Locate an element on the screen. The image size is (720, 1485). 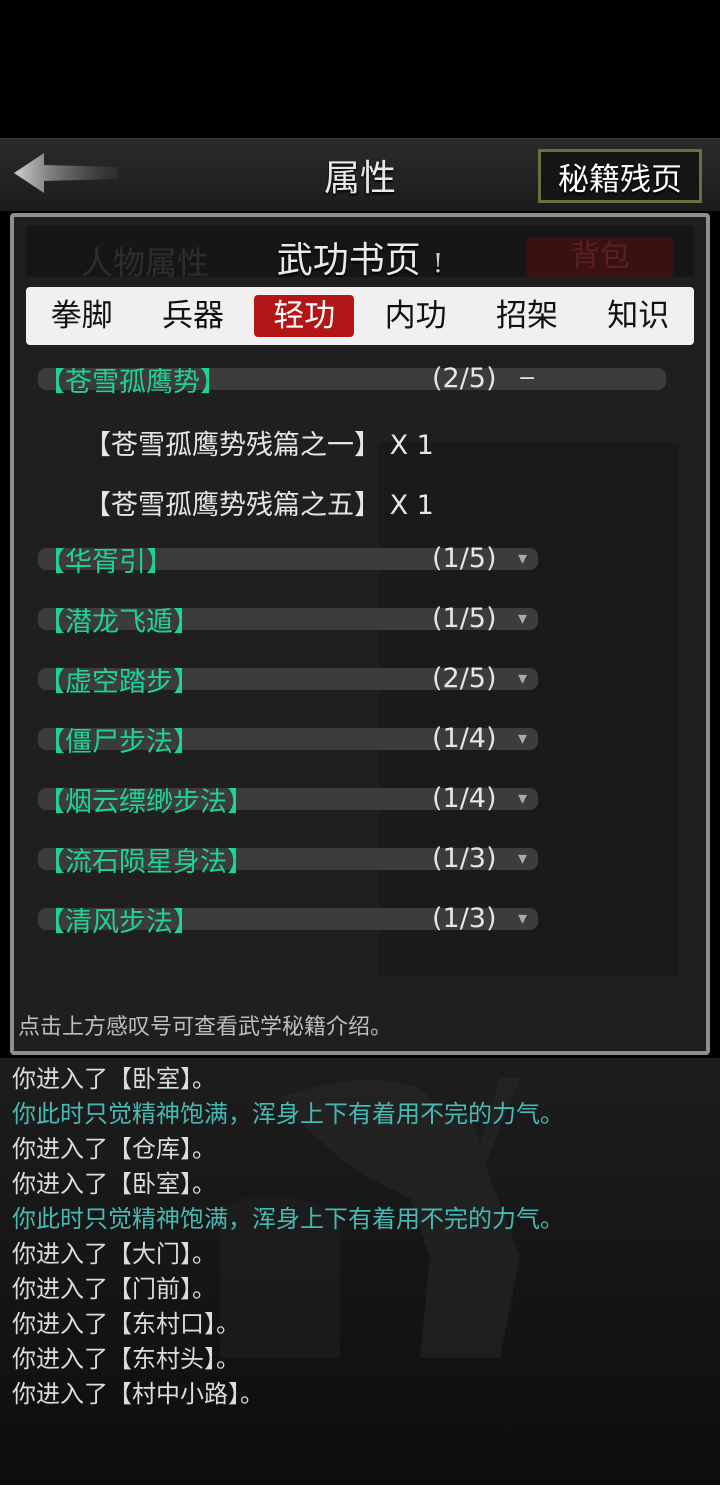
skill-name: 【虚空踏步】 is located at coordinates (119, 682).